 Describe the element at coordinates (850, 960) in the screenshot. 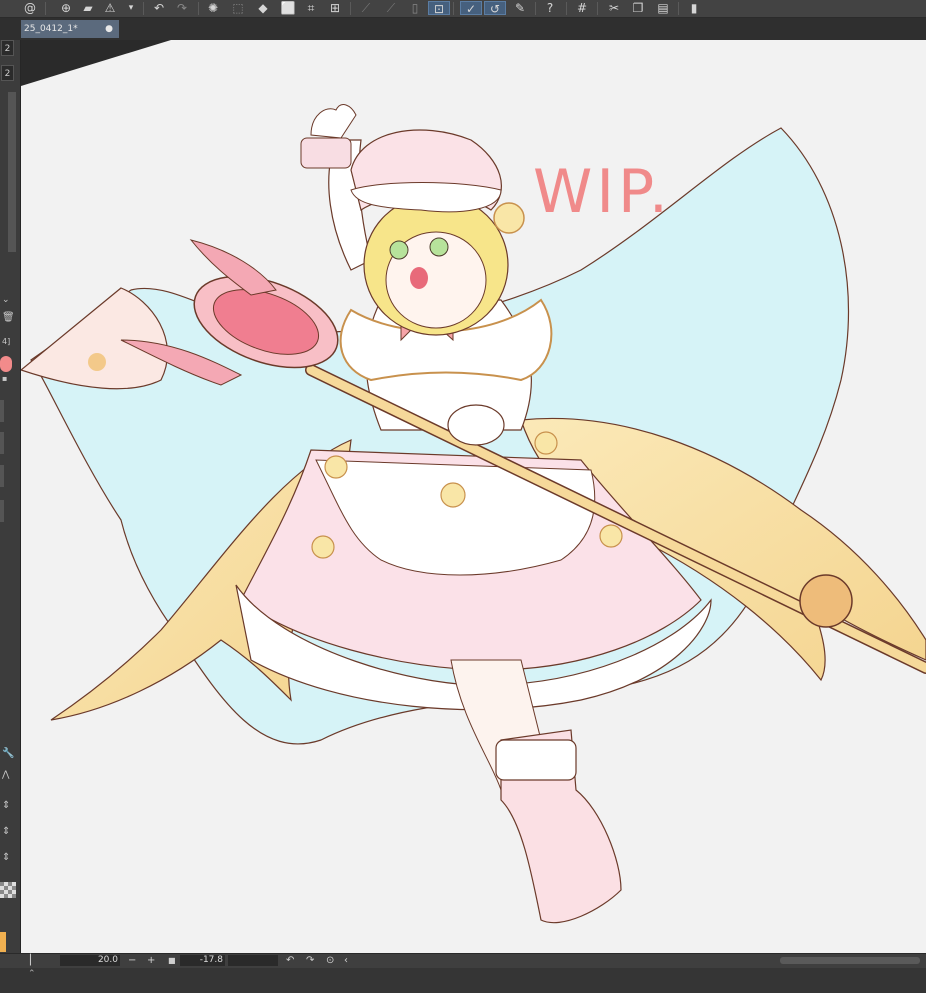

I see `horizontal-scrollbar` at that location.